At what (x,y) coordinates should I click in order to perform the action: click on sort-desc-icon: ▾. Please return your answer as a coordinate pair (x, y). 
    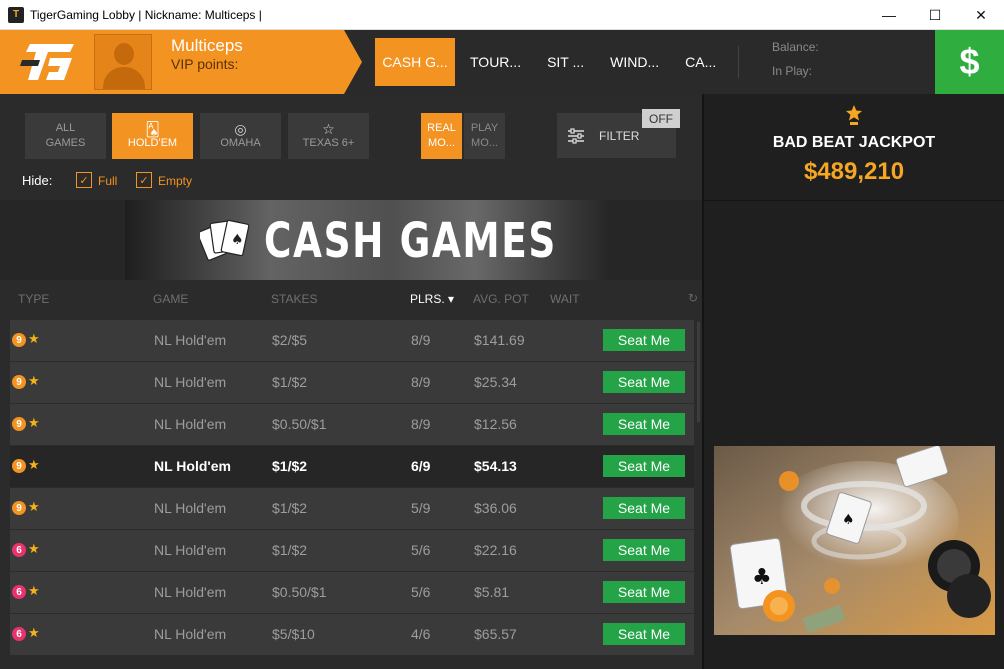
    Looking at the image, I should click on (451, 299).